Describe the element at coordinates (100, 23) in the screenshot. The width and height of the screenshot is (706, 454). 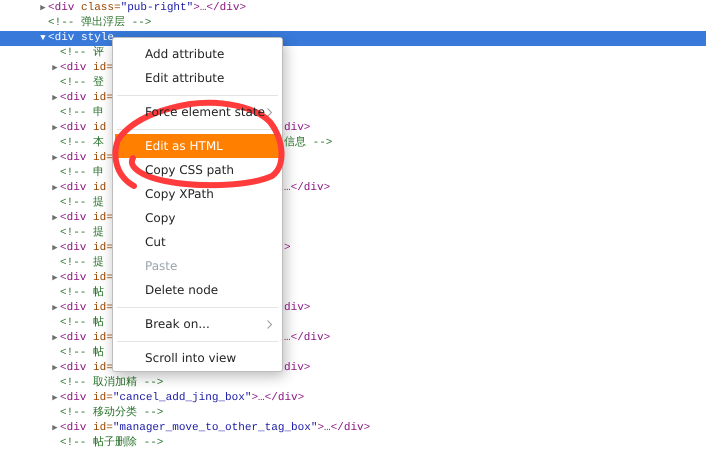
I see `html-comment: <!-- 弹出浮层 -->` at that location.